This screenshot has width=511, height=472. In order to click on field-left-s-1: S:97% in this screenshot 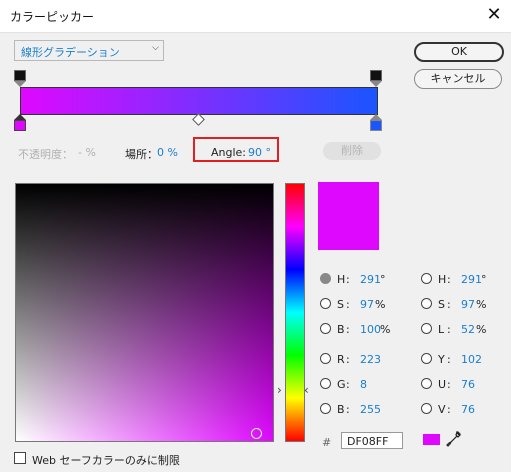, I will do `click(362, 305)`.